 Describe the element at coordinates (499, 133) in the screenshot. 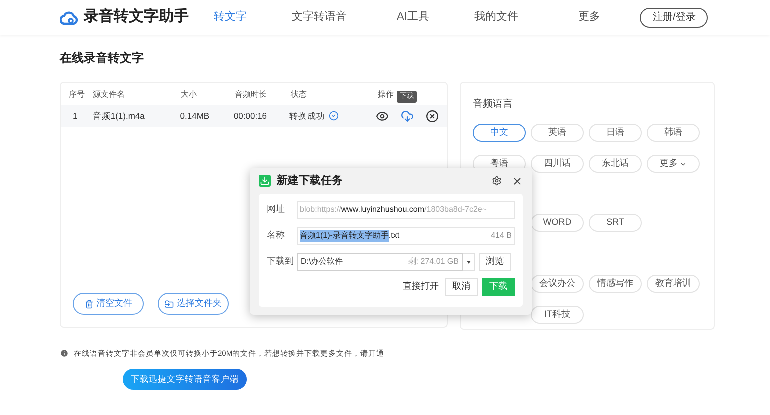

I see `tag-chip: 中文` at that location.